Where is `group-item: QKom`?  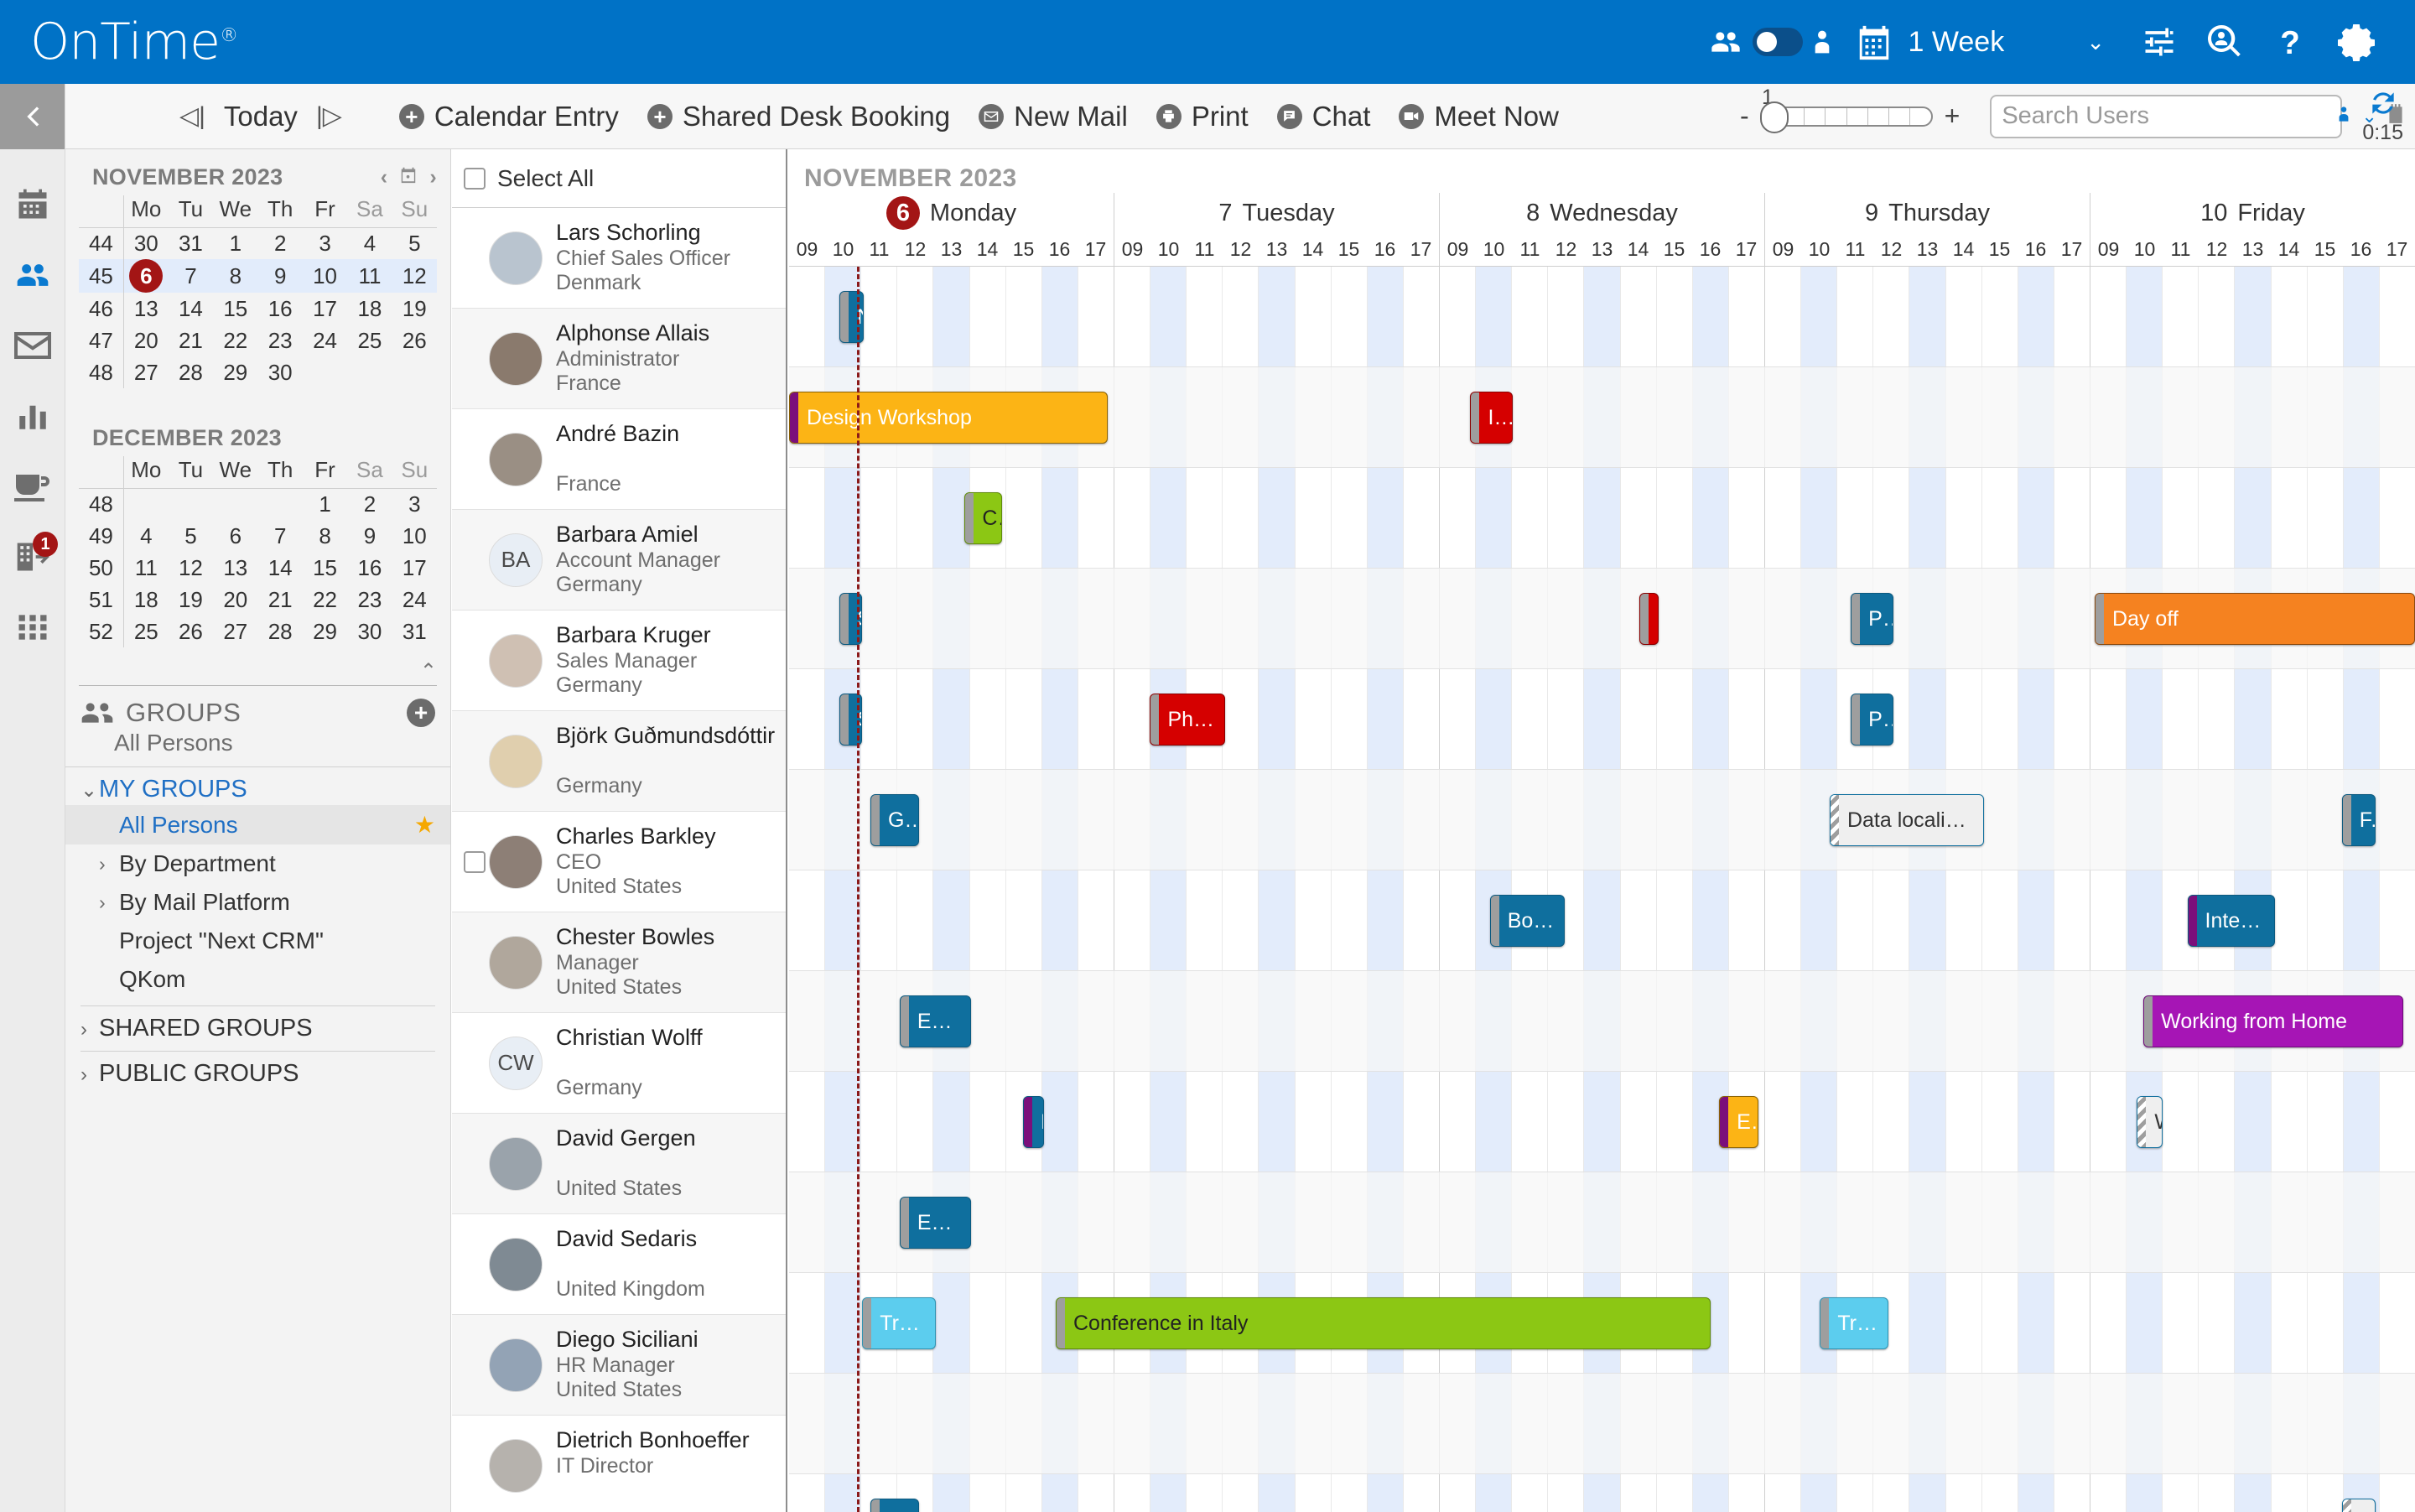 group-item: QKom is located at coordinates (257, 979).